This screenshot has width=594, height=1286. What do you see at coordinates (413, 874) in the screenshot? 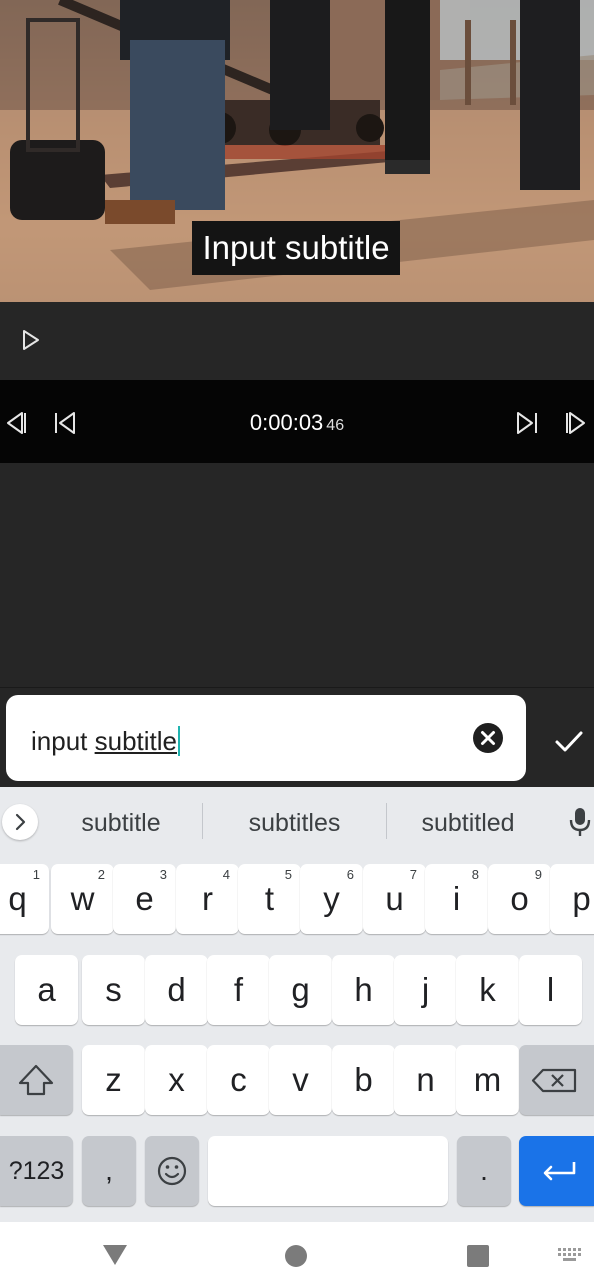
I see `key-number-hint: 7` at bounding box center [413, 874].